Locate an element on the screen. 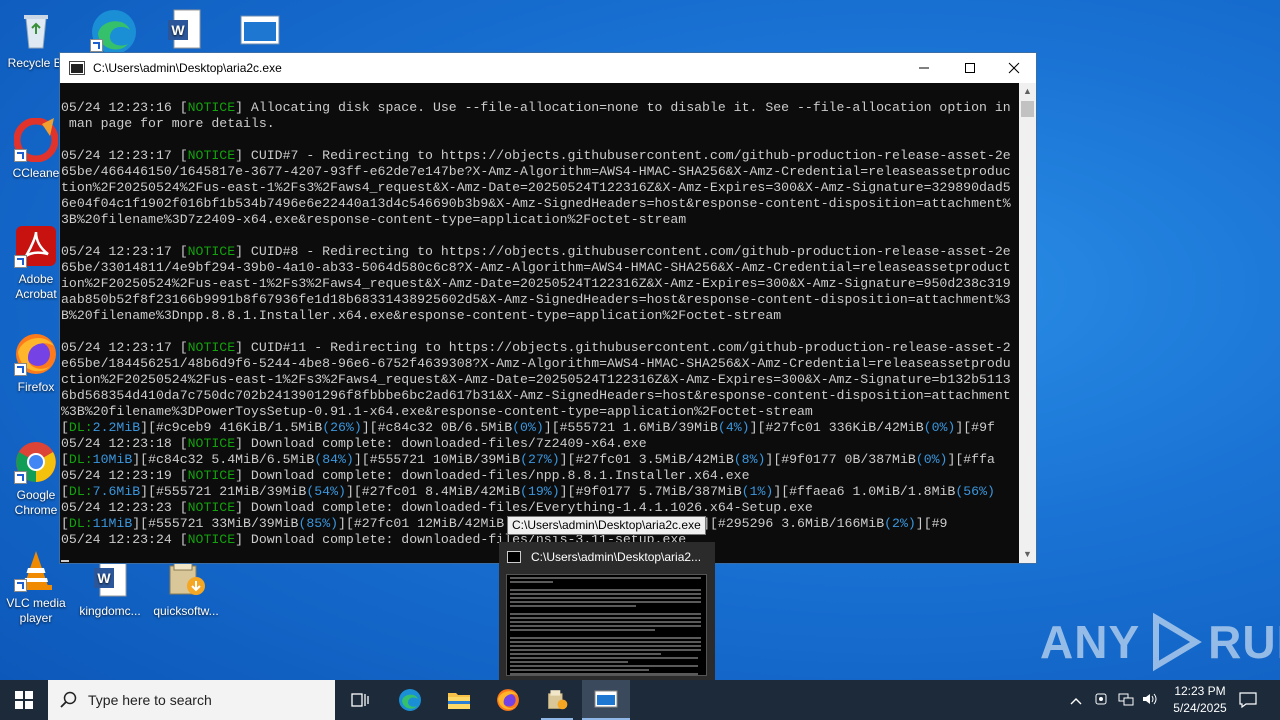 This screenshot has height=720, width=1280. minimize-button is located at coordinates (924, 68).